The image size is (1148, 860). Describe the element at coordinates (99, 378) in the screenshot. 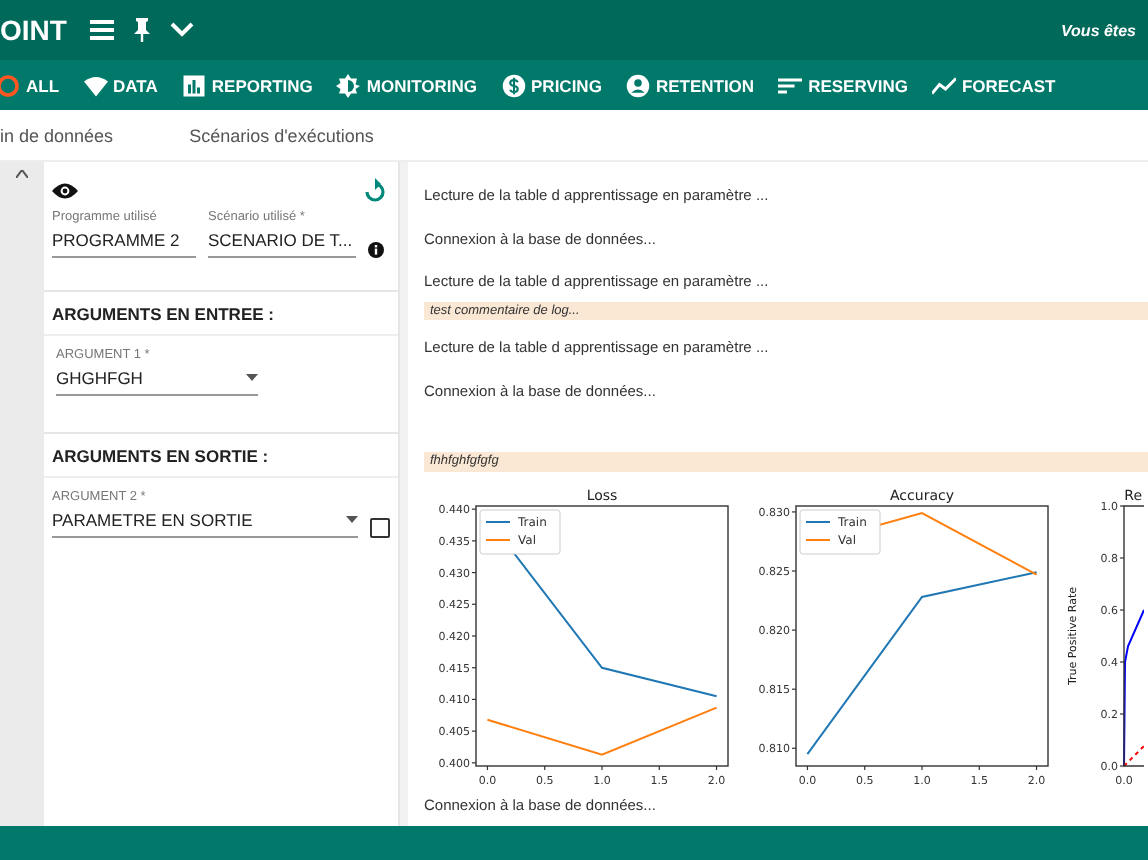

I see `field-value: GHGHFGH` at that location.